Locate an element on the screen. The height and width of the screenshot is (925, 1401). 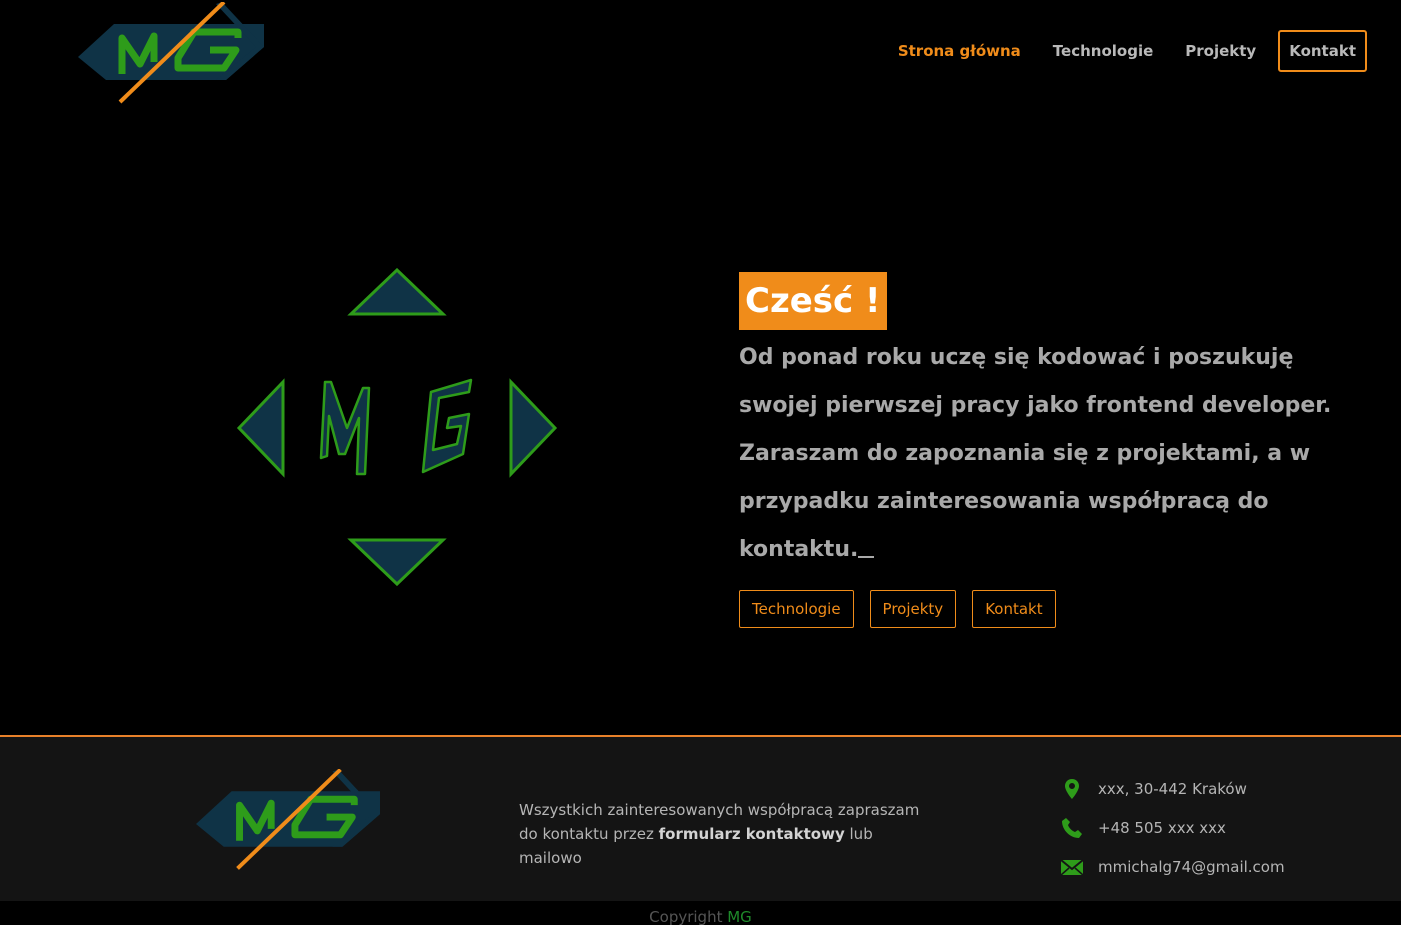
arrow-up-icon is located at coordinates (397, 292).